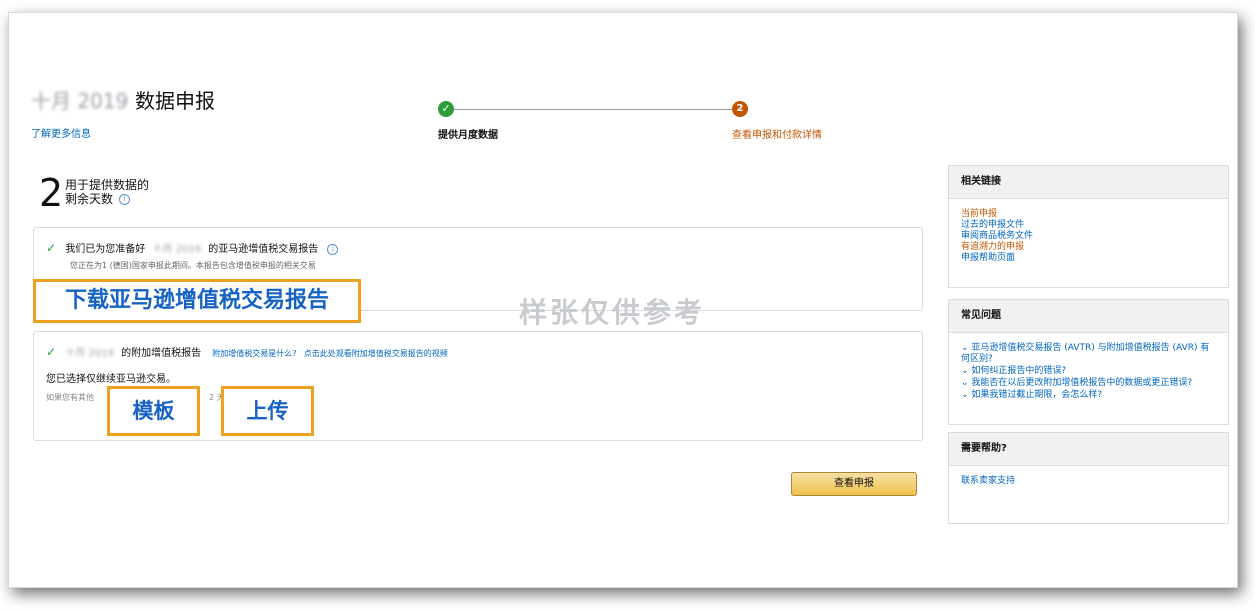 The width and height of the screenshot is (1255, 612). What do you see at coordinates (1088, 247) in the screenshot?
I see `related-link-retro: 有追溯力的申报` at bounding box center [1088, 247].